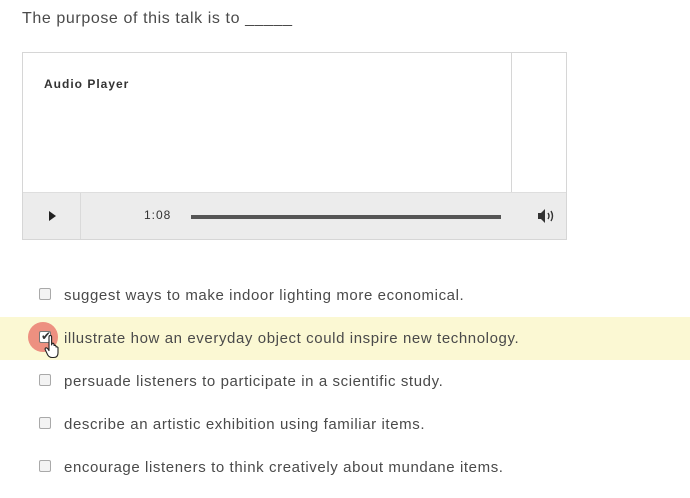  What do you see at coordinates (157, 18) in the screenshot?
I see `question-prompt: The purpose of this talk is to _____` at bounding box center [157, 18].